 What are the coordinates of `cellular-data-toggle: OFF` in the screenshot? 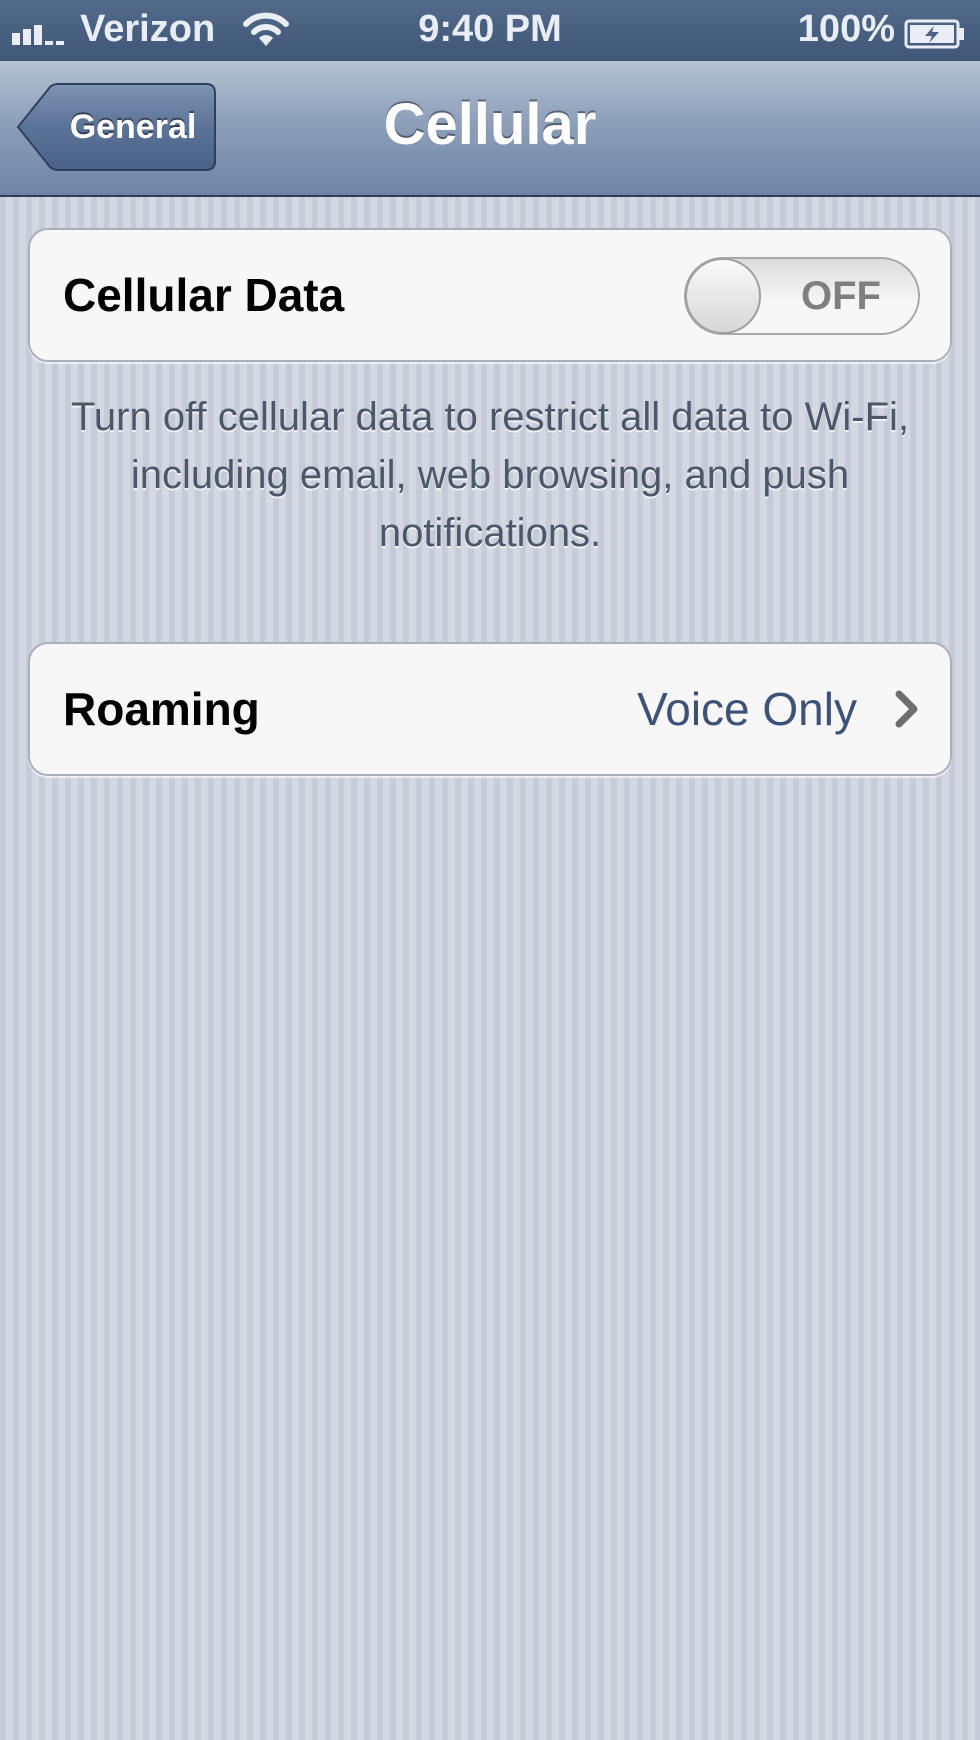 It's located at (802, 296).